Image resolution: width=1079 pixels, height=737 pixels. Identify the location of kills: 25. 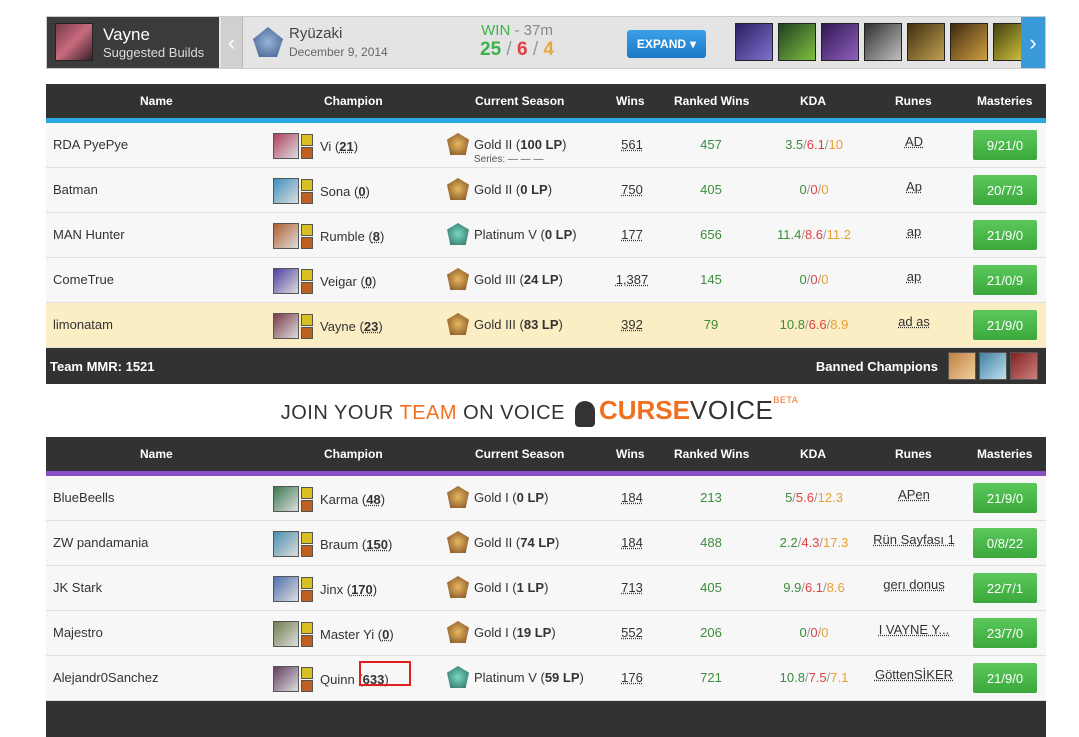
(491, 49).